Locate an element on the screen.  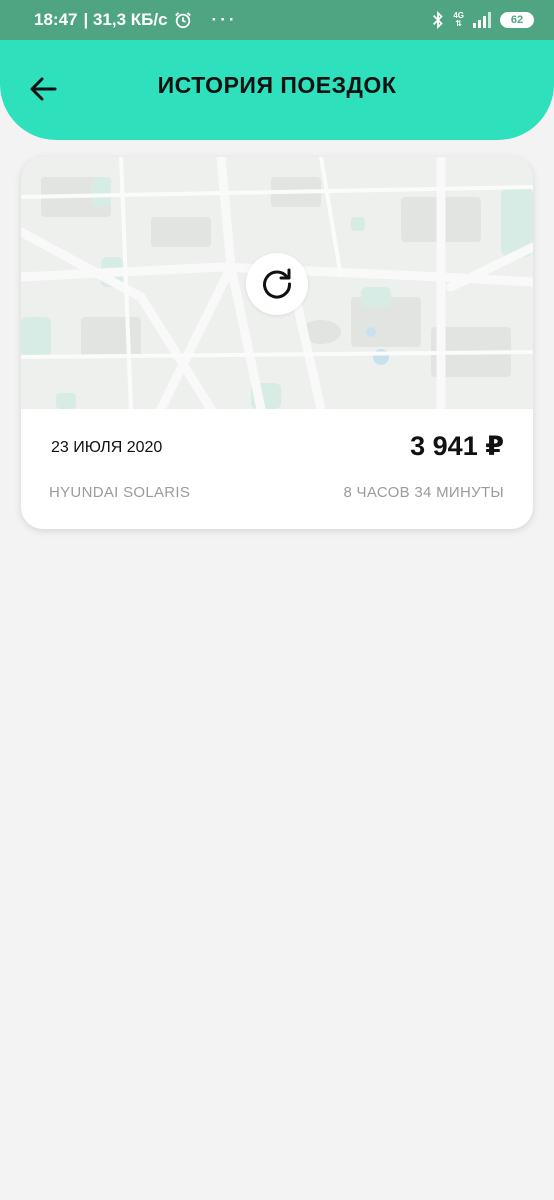
trip-duration: 8 ЧАСОВ 34 МИНУТЫ is located at coordinates (423, 492).